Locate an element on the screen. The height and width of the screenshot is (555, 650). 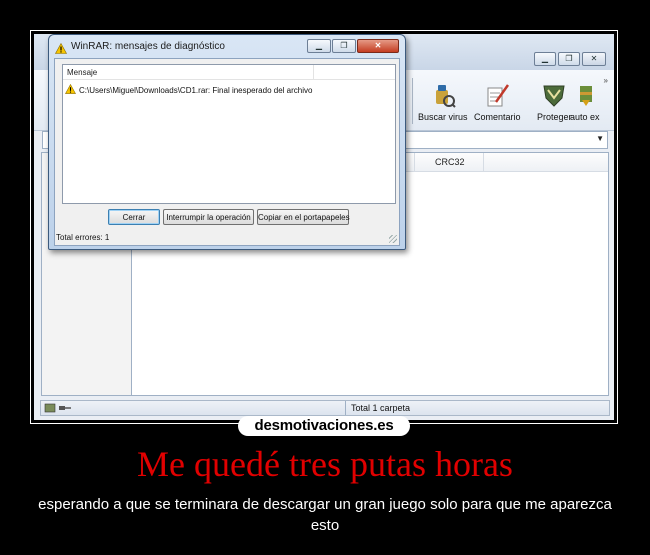
column-divider is located at coordinates (313, 72).